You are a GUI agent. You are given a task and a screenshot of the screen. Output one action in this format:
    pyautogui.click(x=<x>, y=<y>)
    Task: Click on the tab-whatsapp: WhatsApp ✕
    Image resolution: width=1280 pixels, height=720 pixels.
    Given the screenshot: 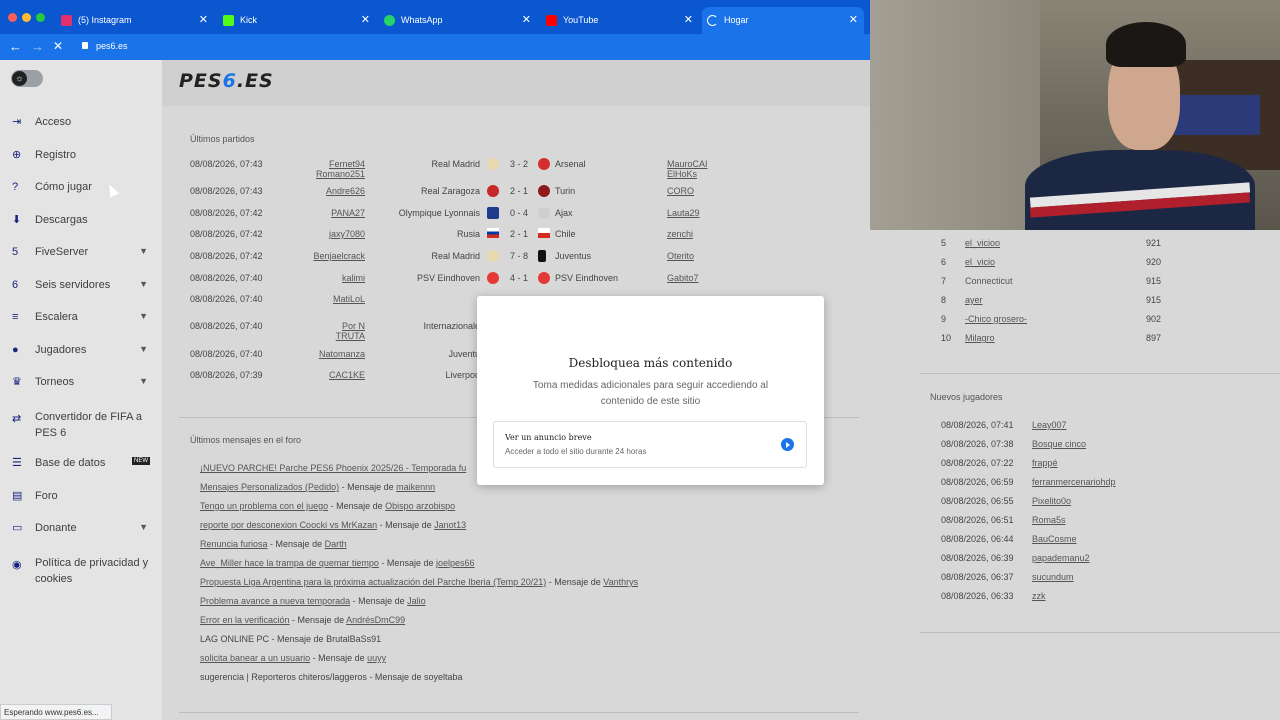 What is the action you would take?
    pyautogui.click(x=458, y=20)
    